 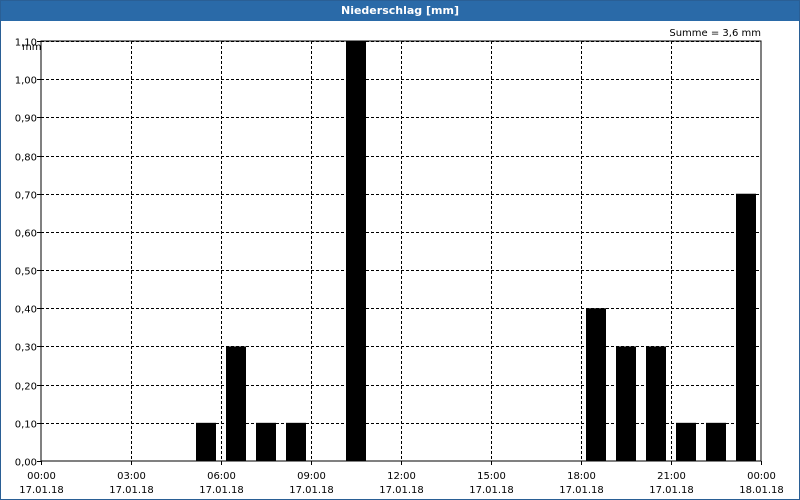 What do you see at coordinates (761, 490) in the screenshot?
I see `x-tick-date: 18.01.18` at bounding box center [761, 490].